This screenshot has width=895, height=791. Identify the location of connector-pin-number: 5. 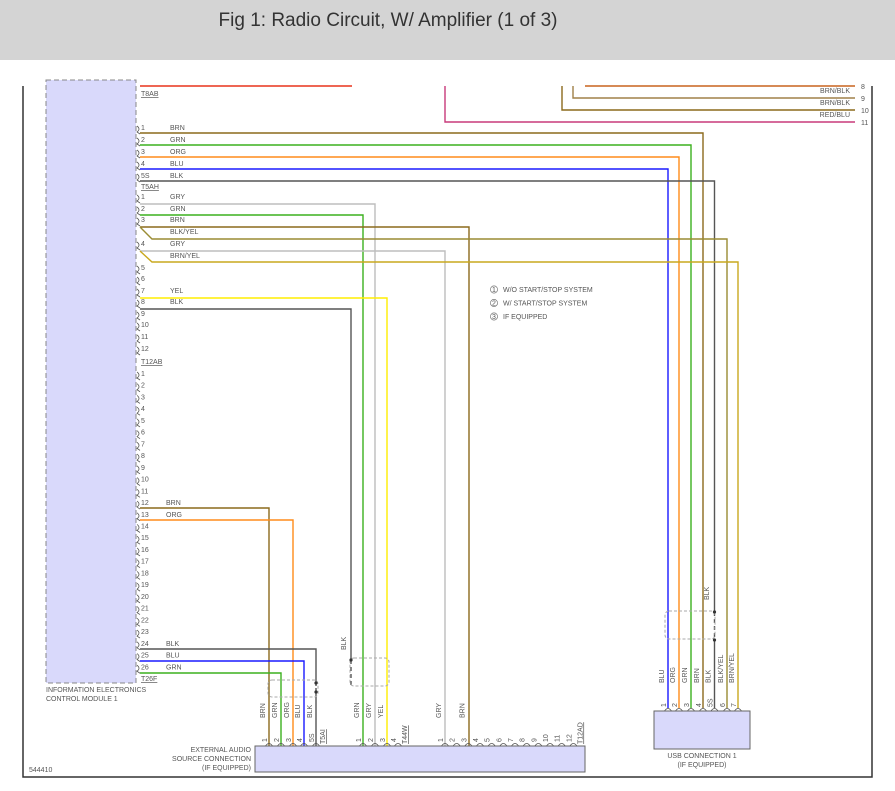
(488, 740).